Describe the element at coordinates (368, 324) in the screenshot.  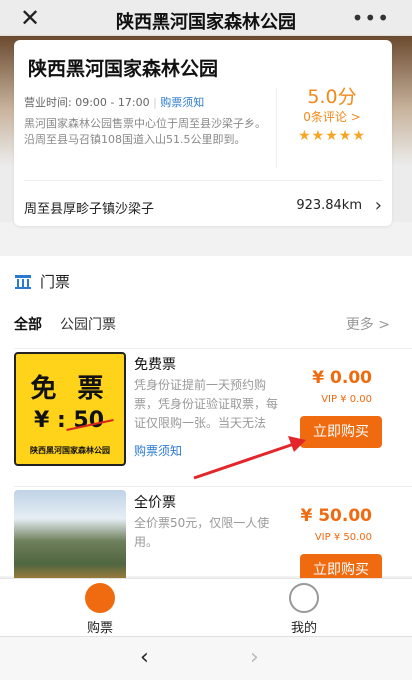
I see `more-link: 更多 >` at that location.